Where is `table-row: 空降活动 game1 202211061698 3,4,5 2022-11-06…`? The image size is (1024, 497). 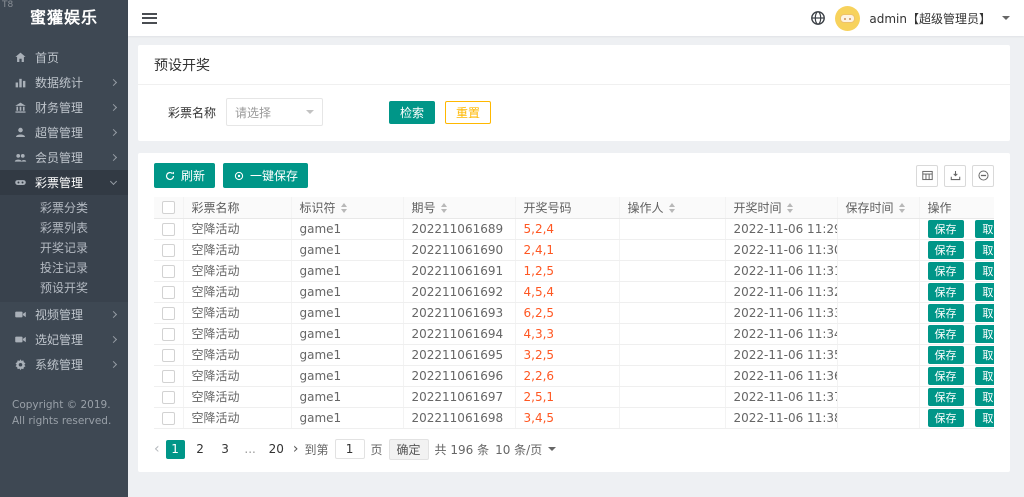 table-row: 空降活动 game1 202211061698 3,4,5 2022-11-06… is located at coordinates (574, 418).